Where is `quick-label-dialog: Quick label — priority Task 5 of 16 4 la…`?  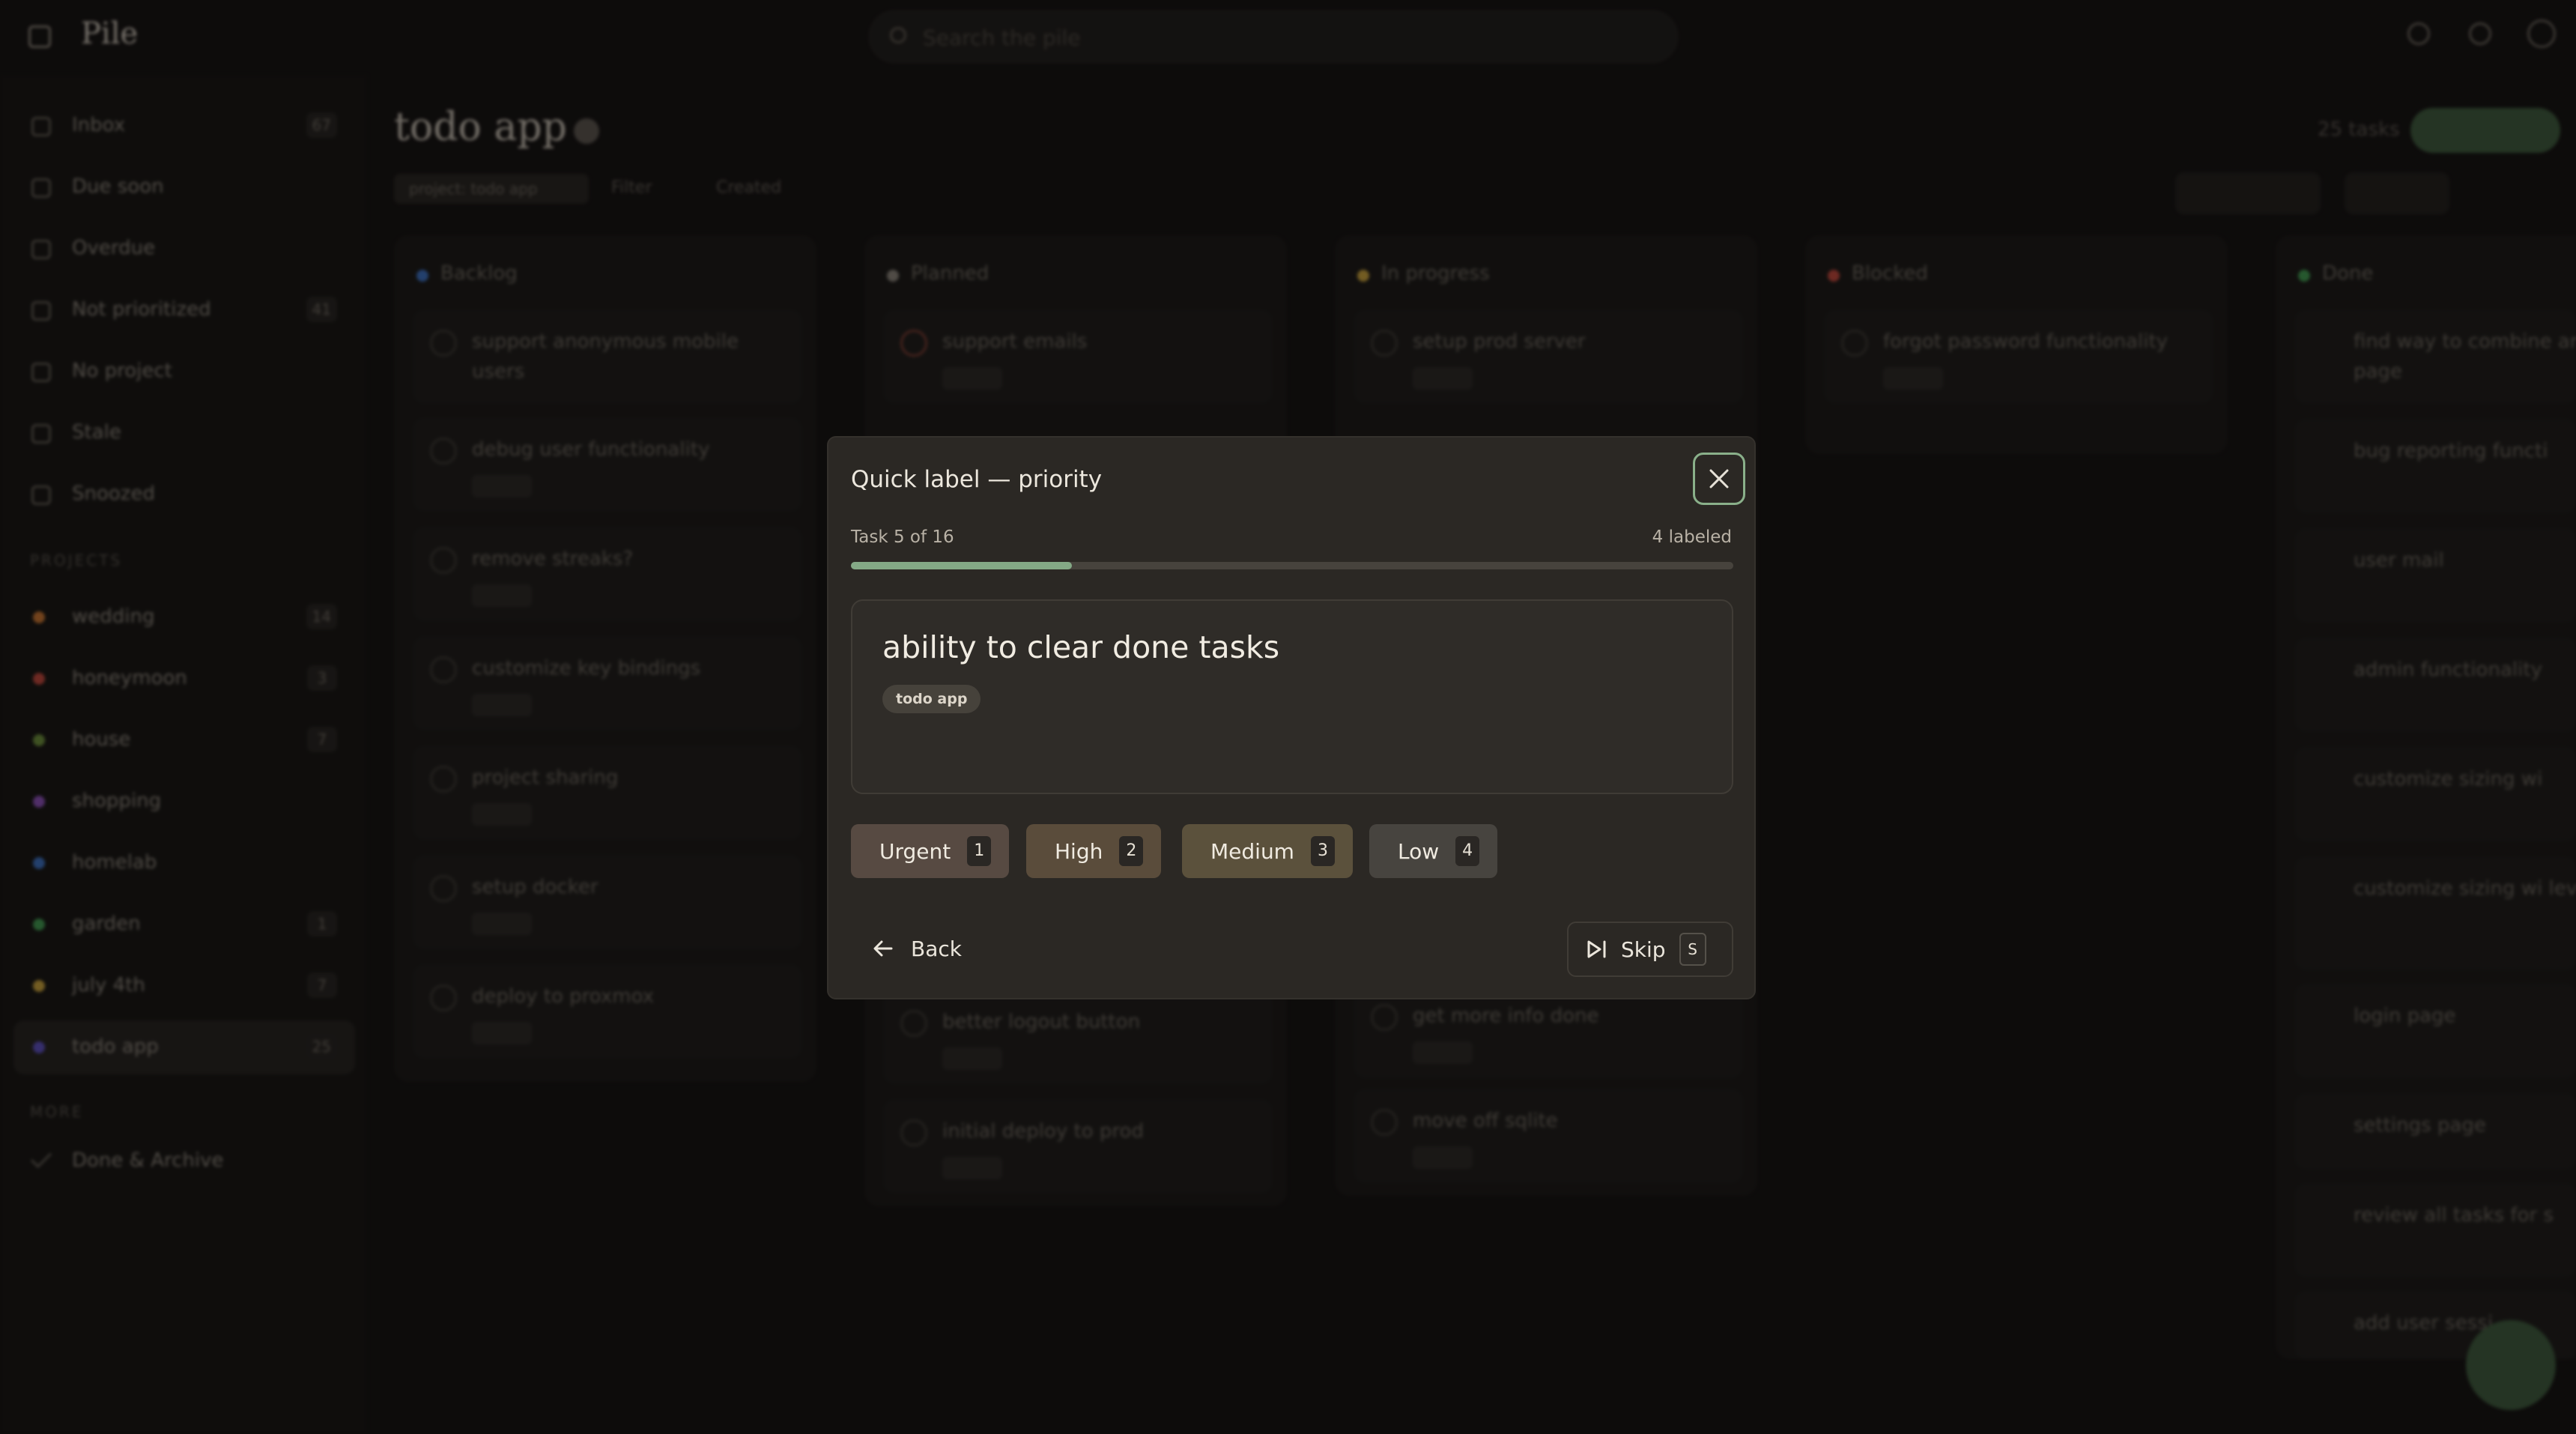
quick-label-dialog: Quick label — priority Task 5 of 16 4 la… is located at coordinates (1291, 717).